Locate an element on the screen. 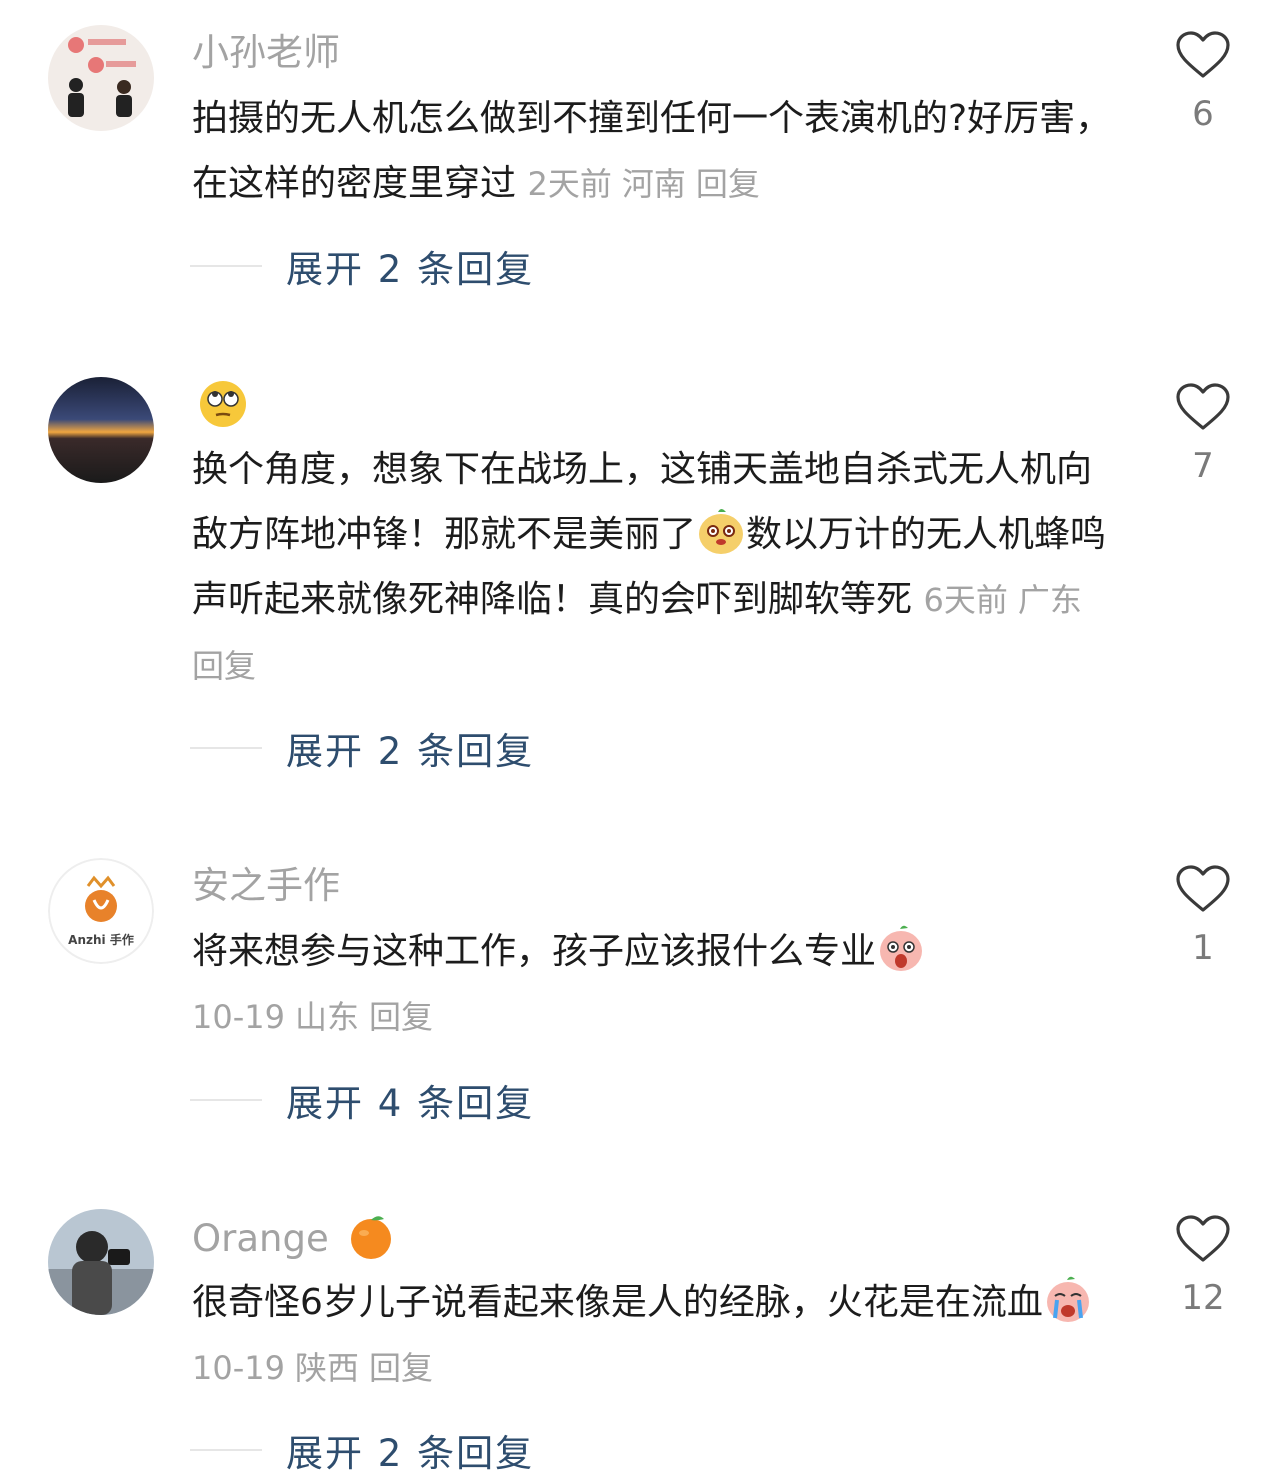 This screenshot has height=1477, width=1280. heart-icon is located at coordinates (1203, 1238).